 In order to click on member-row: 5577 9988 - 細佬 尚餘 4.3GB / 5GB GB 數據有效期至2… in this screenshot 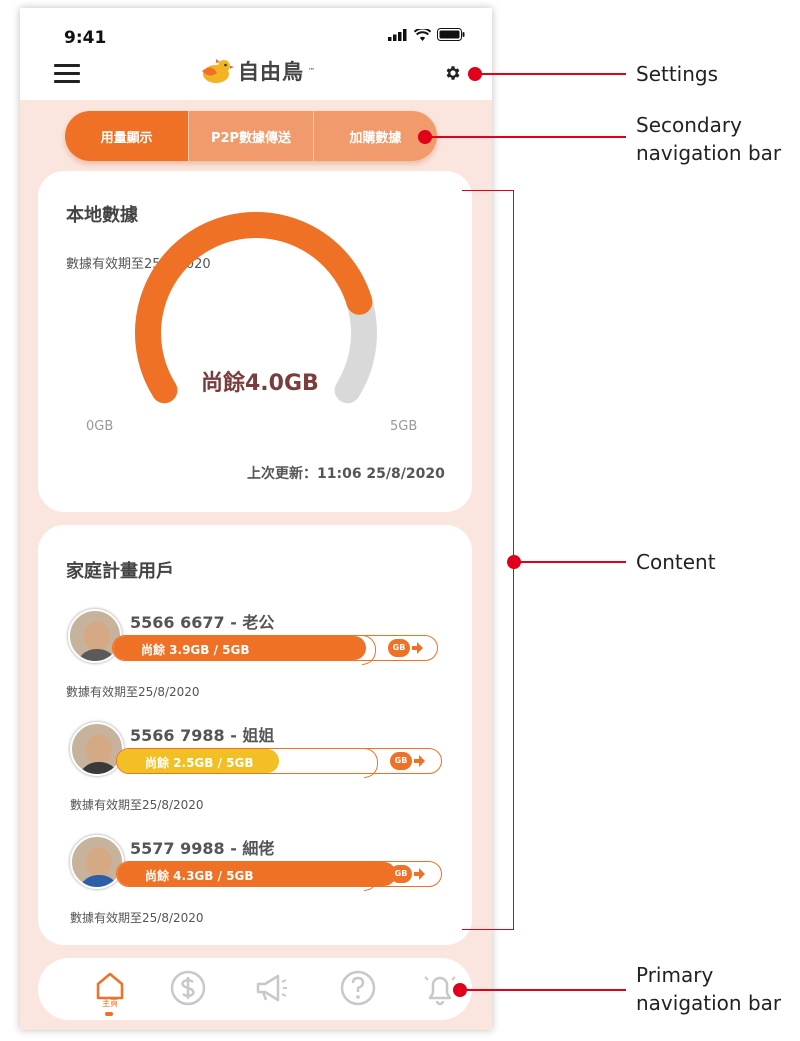, I will do `click(255, 881)`.